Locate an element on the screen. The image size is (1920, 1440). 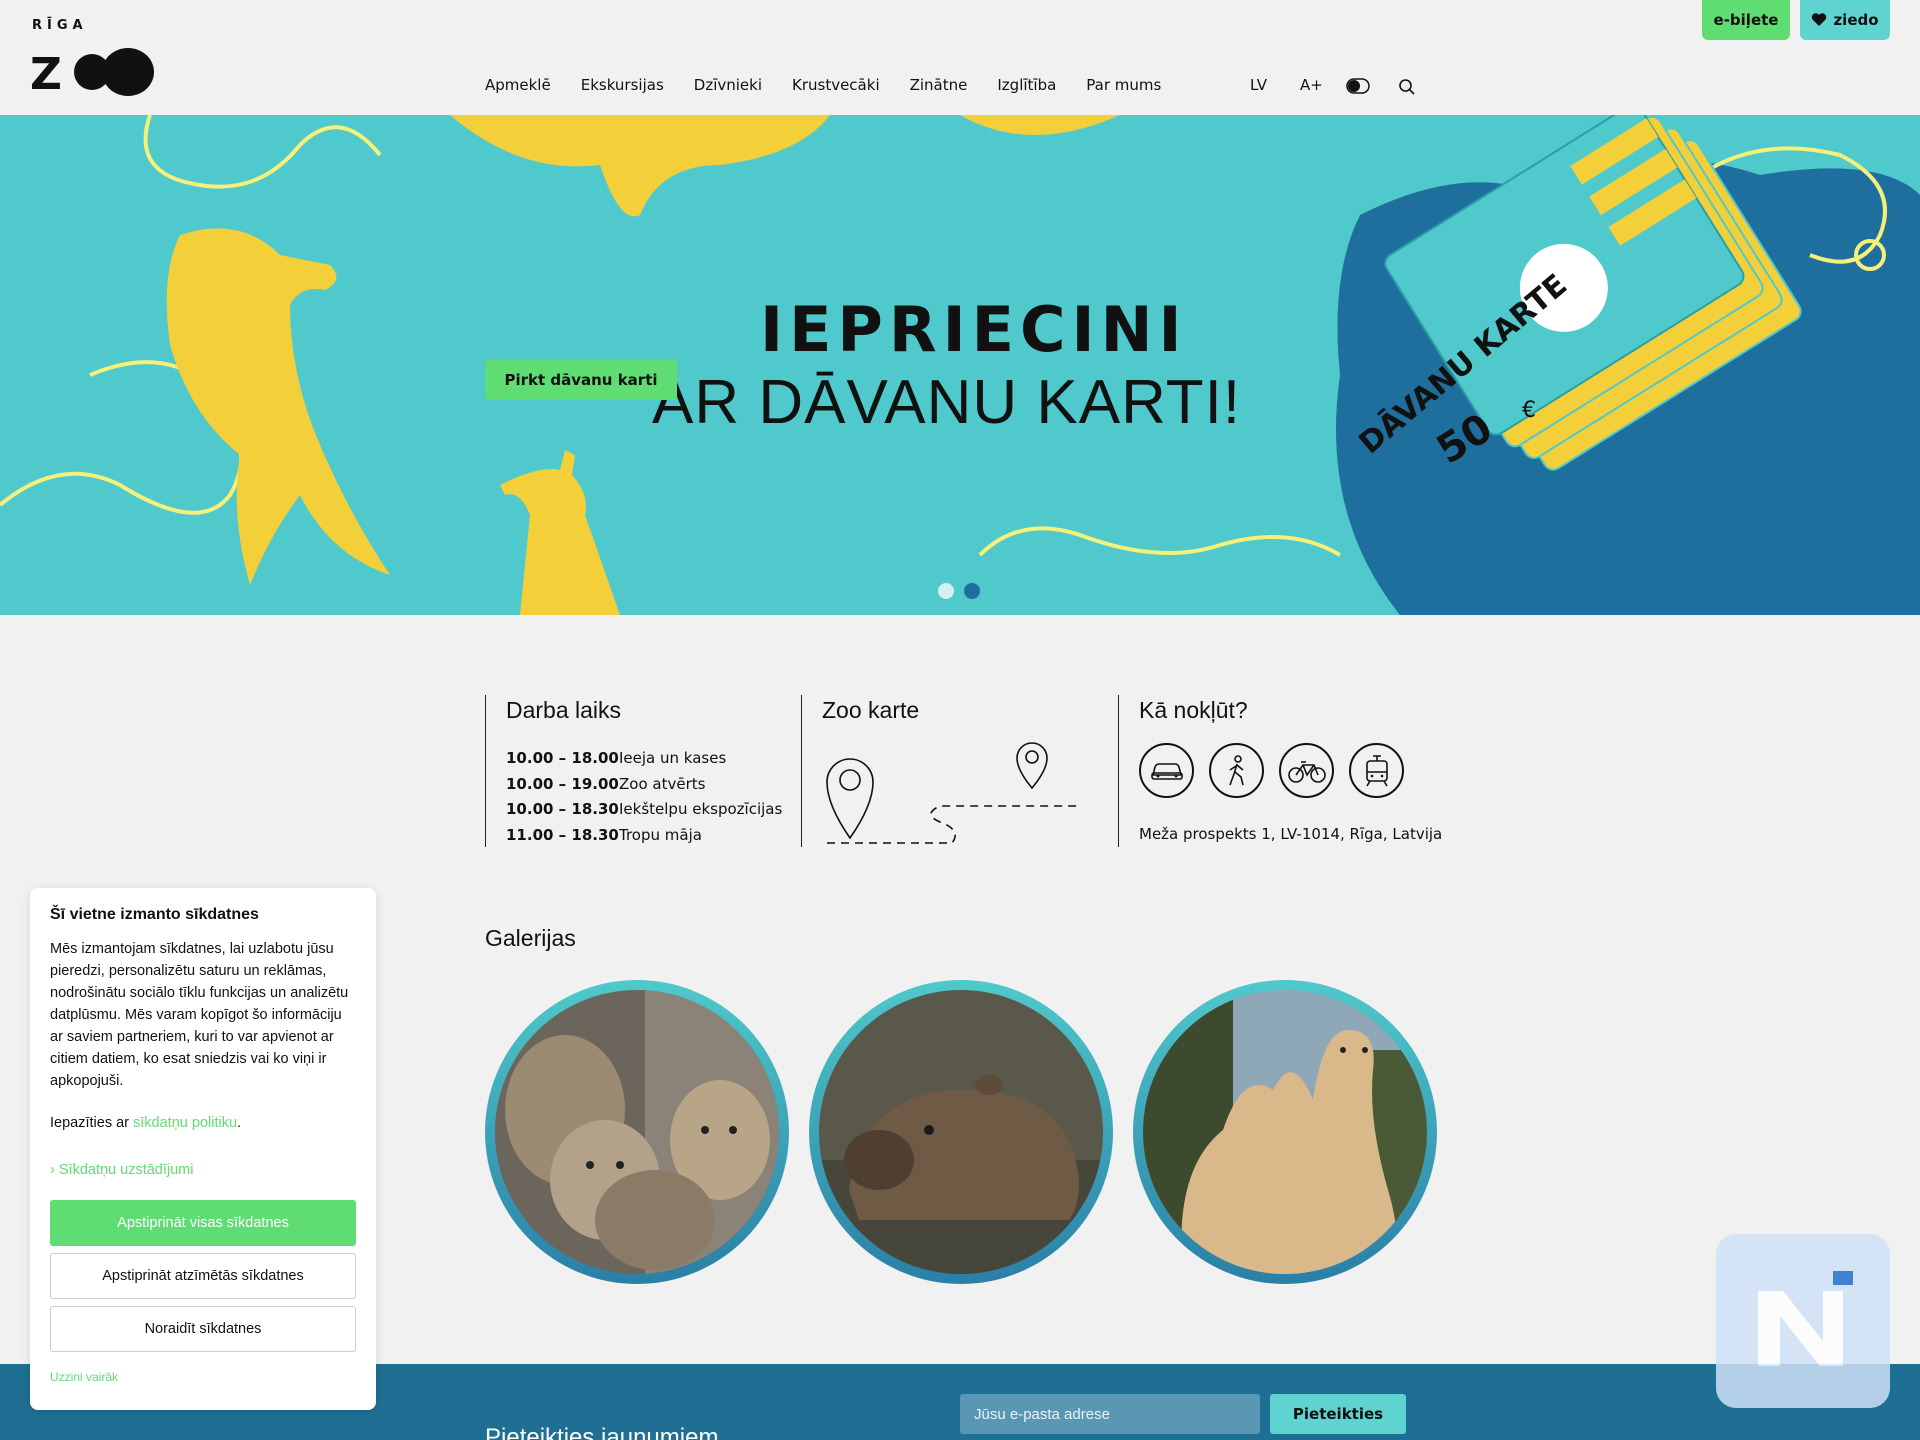
cookie-settings-toggle: › Sīkdatņu uzstādījumi is located at coordinates (203, 1170).